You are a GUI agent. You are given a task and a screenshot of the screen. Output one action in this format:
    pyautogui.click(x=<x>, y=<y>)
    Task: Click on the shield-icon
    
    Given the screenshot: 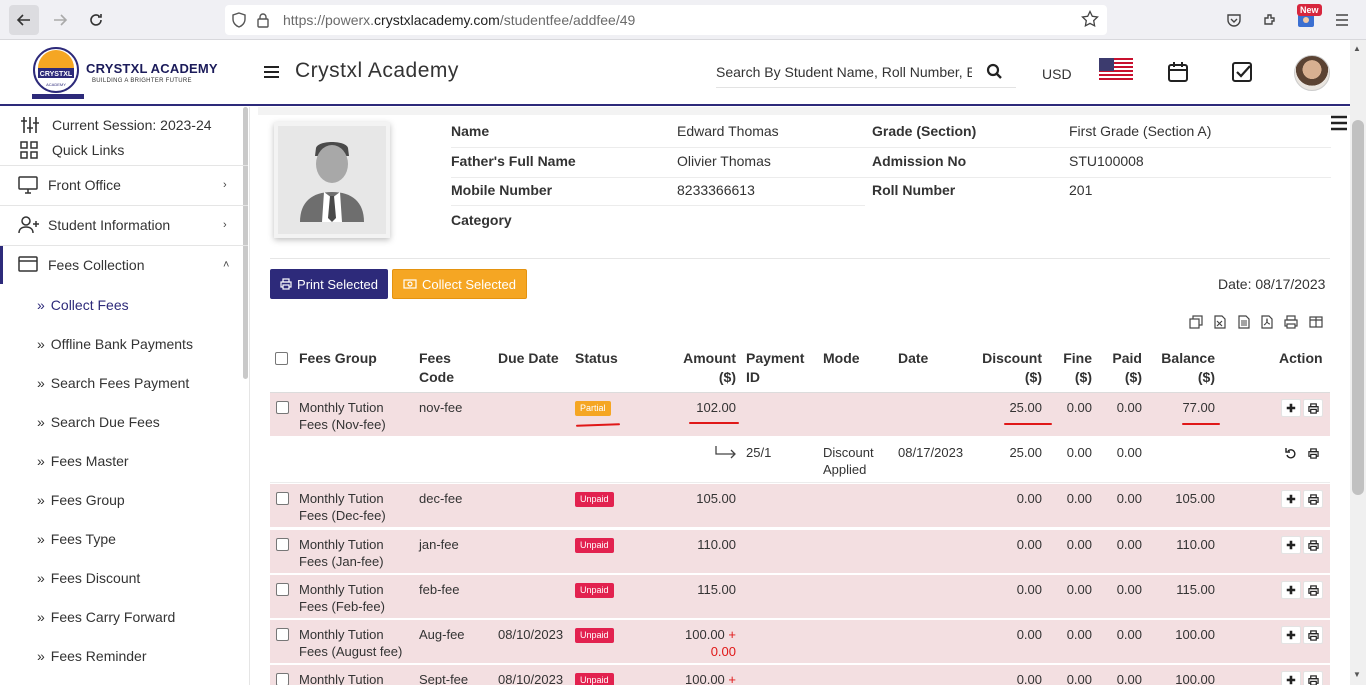 What is the action you would take?
    pyautogui.click(x=239, y=20)
    